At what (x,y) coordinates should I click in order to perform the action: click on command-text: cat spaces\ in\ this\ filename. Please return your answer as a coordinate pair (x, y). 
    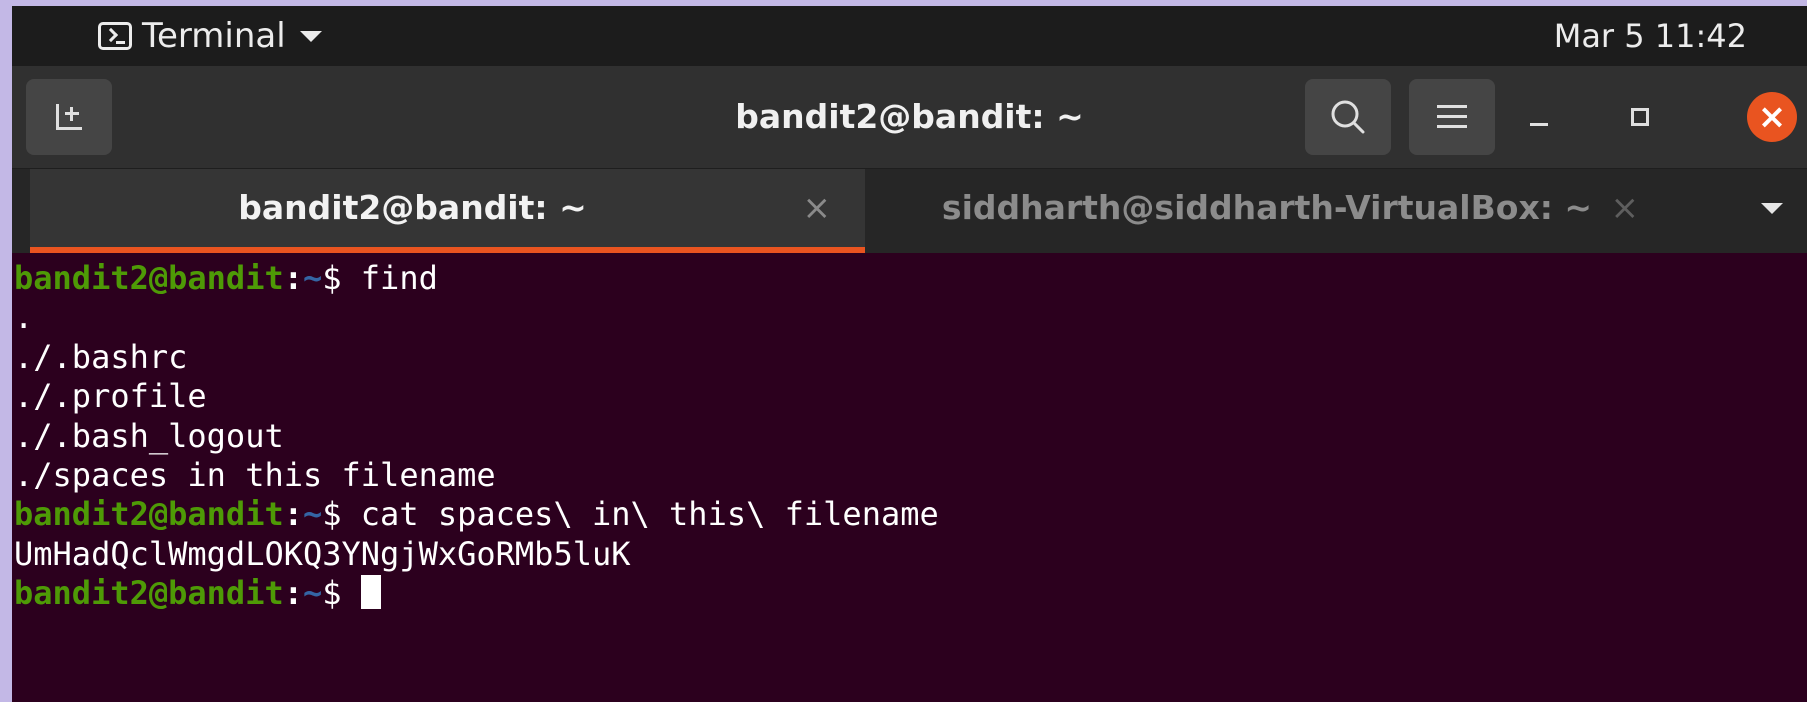
    Looking at the image, I should click on (649, 514).